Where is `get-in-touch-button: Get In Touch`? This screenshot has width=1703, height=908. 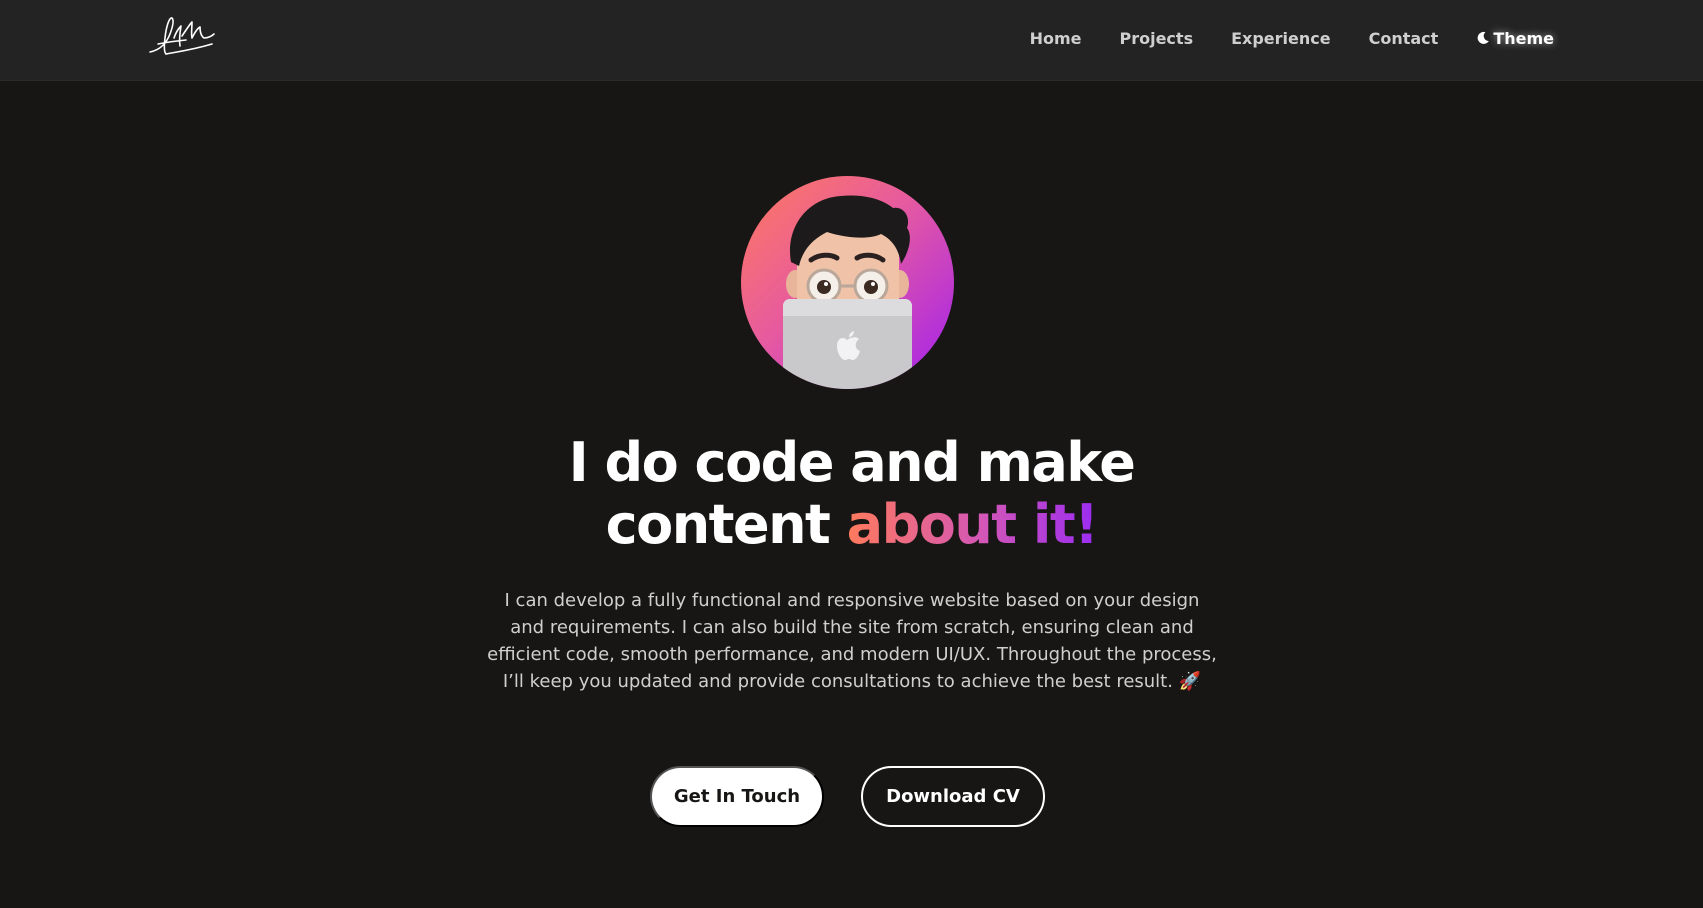 get-in-touch-button: Get In Touch is located at coordinates (737, 796).